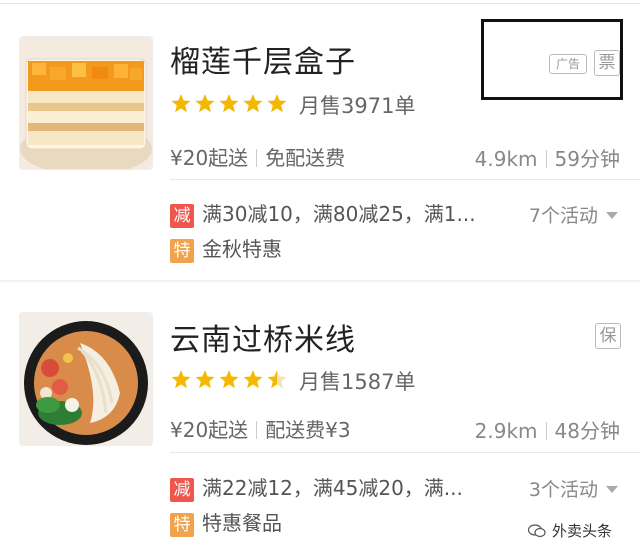  I want to click on promo-text: 金秋特惠, so click(242, 249).